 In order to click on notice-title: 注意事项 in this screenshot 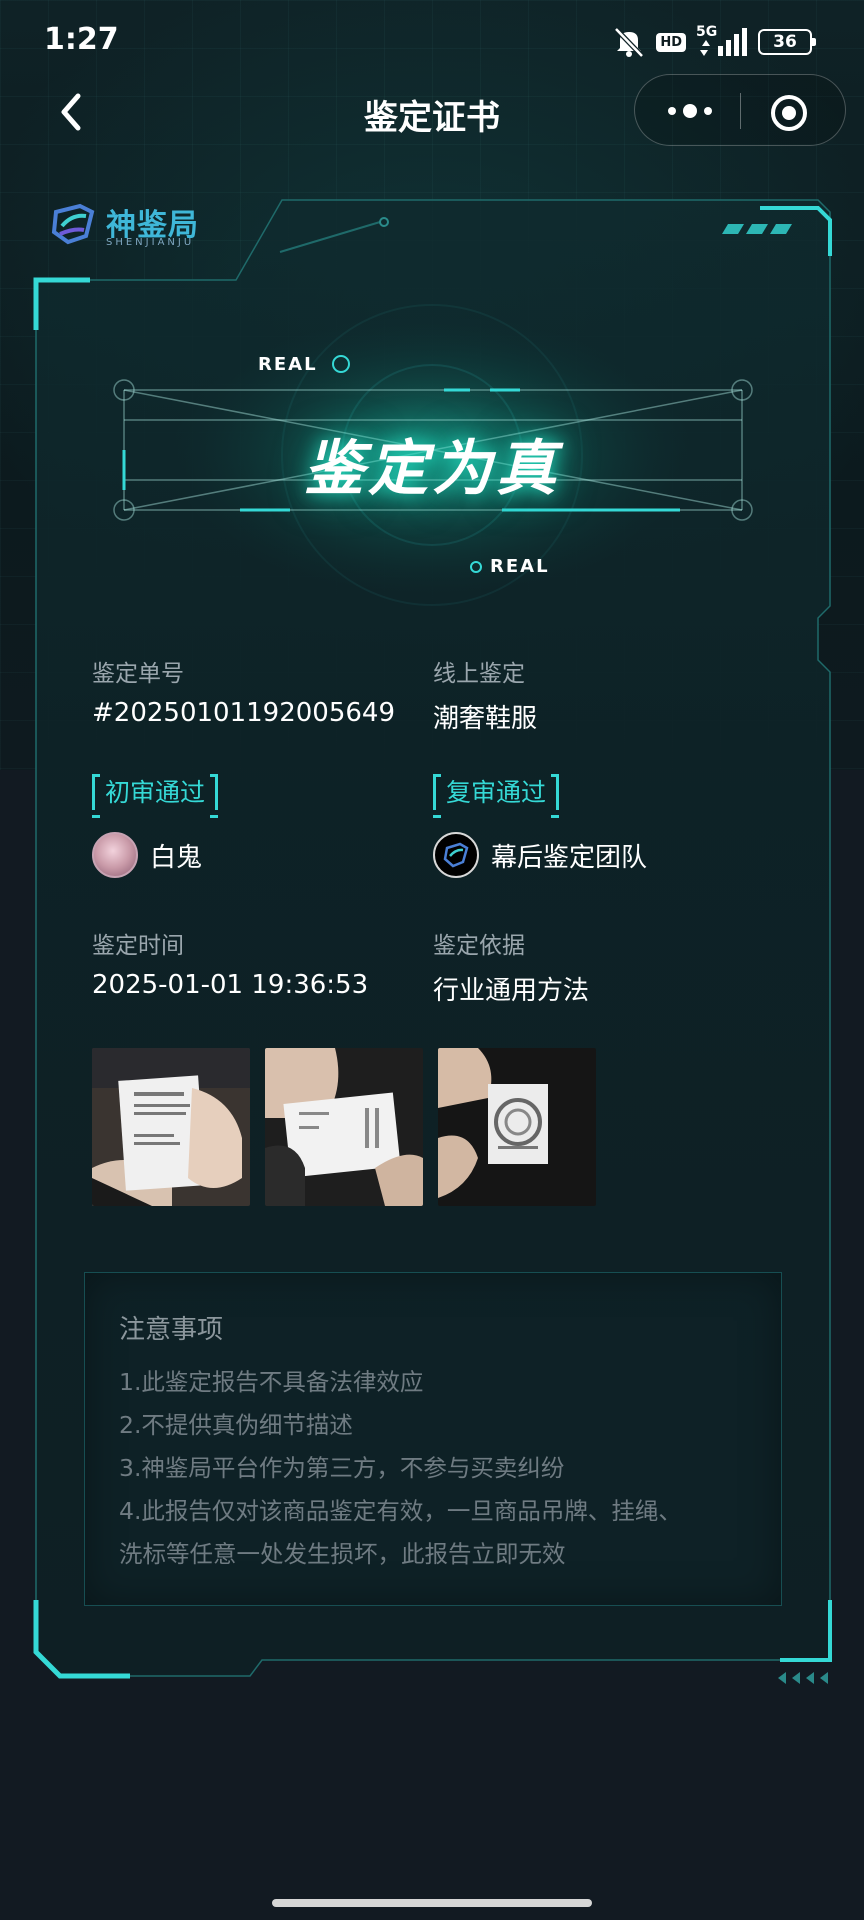, I will do `click(171, 1330)`.